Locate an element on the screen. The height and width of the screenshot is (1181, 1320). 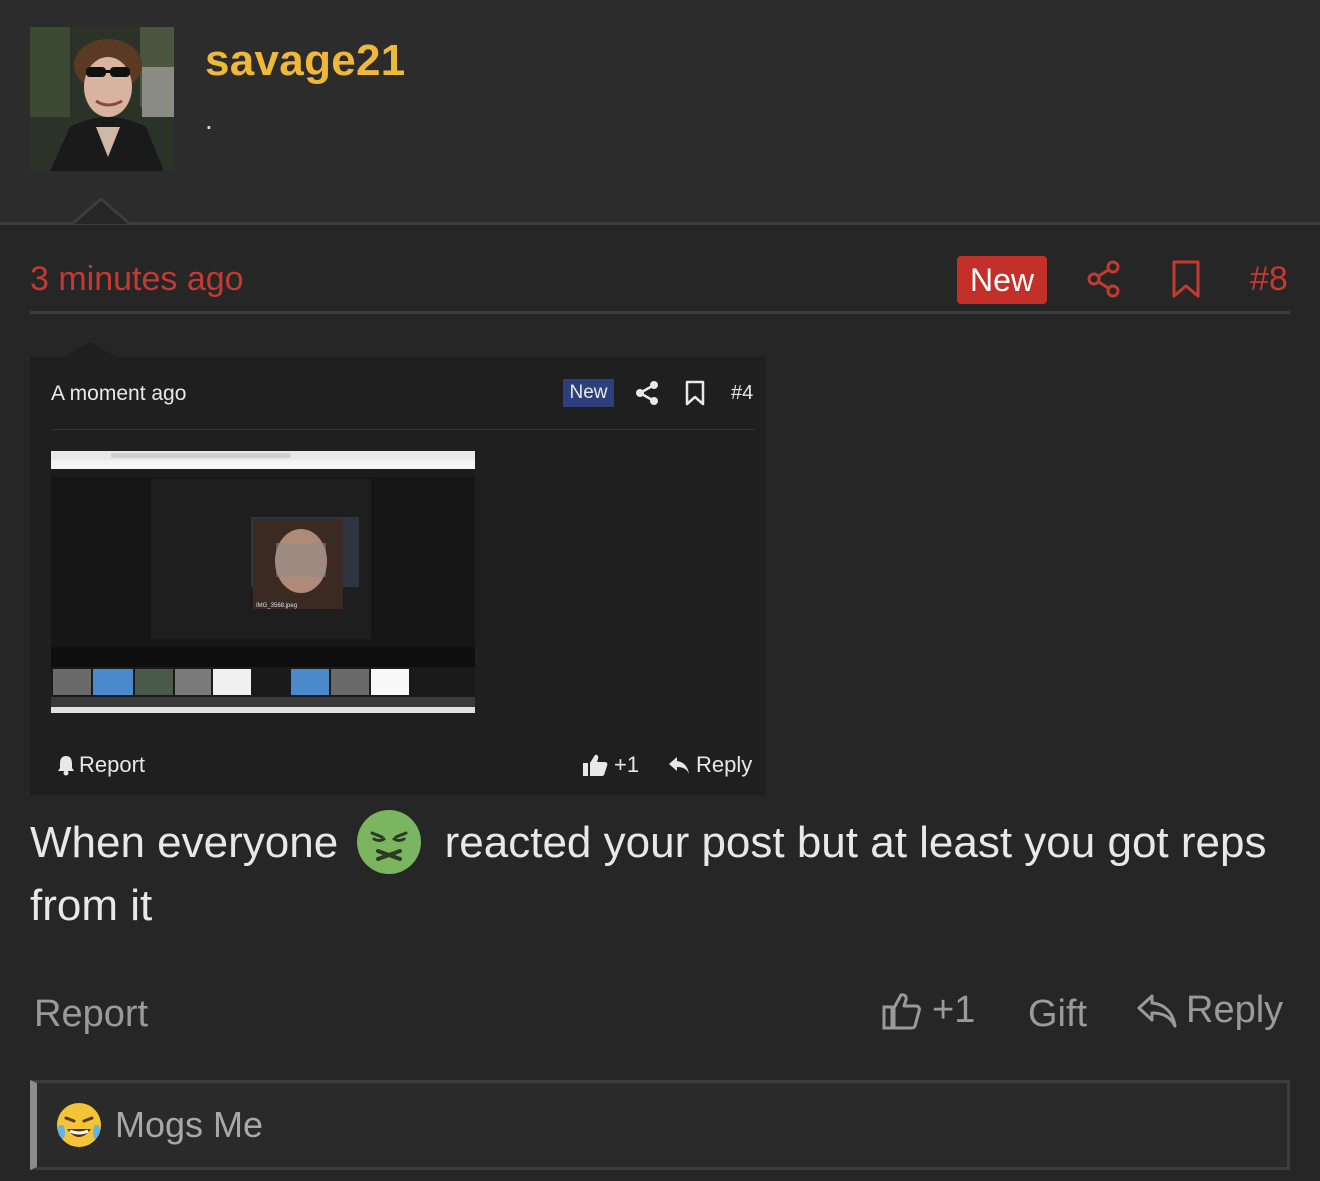
nauseated-face-icon is located at coordinates (389, 842).